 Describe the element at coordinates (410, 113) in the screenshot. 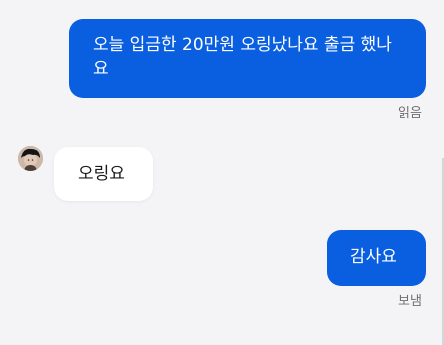

I see `message-read-status: 읽음` at that location.